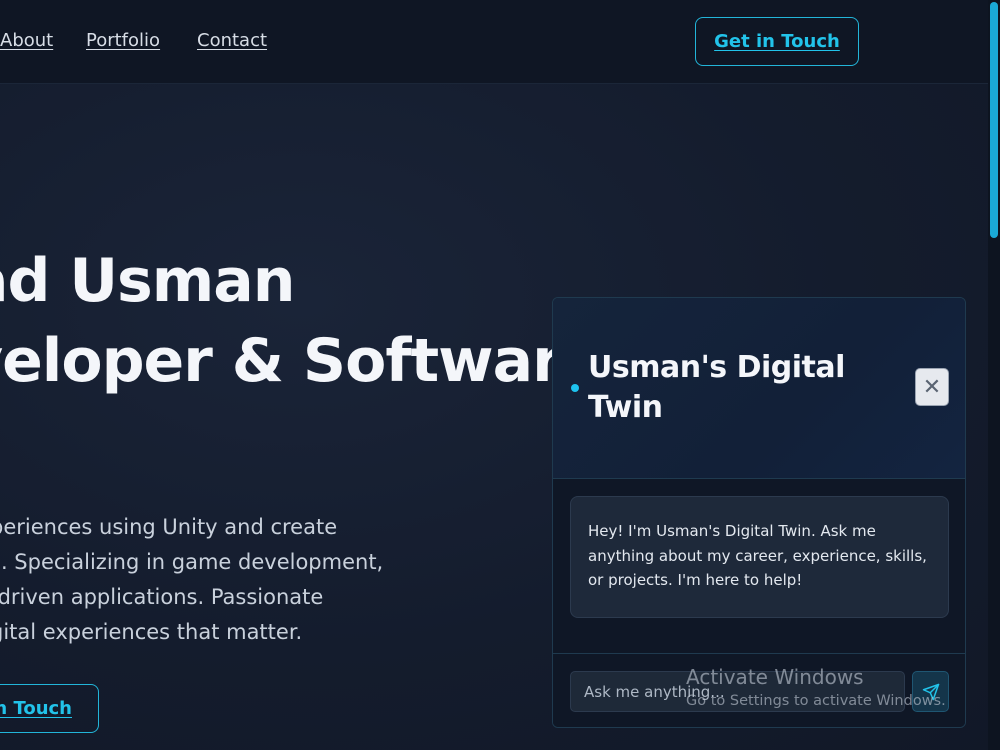 This screenshot has width=1000, height=750. What do you see at coordinates (494, 42) in the screenshot?
I see `top-nav: About Portfolio Contact Get in Touch` at bounding box center [494, 42].